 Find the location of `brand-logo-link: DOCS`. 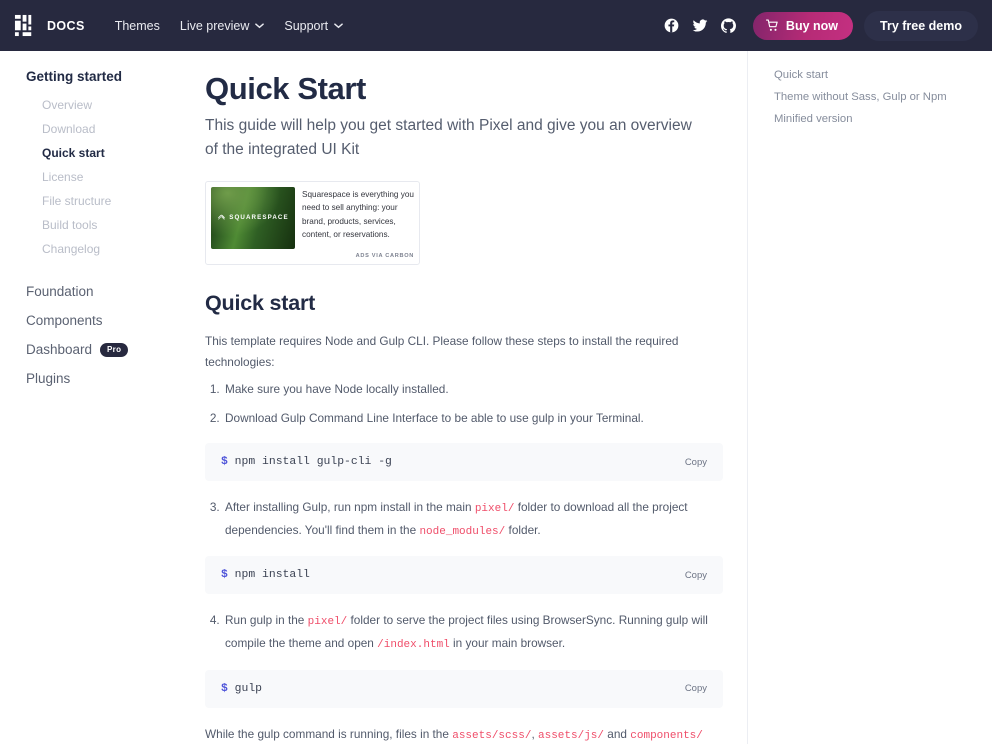

brand-logo-link: DOCS is located at coordinates (49, 25).